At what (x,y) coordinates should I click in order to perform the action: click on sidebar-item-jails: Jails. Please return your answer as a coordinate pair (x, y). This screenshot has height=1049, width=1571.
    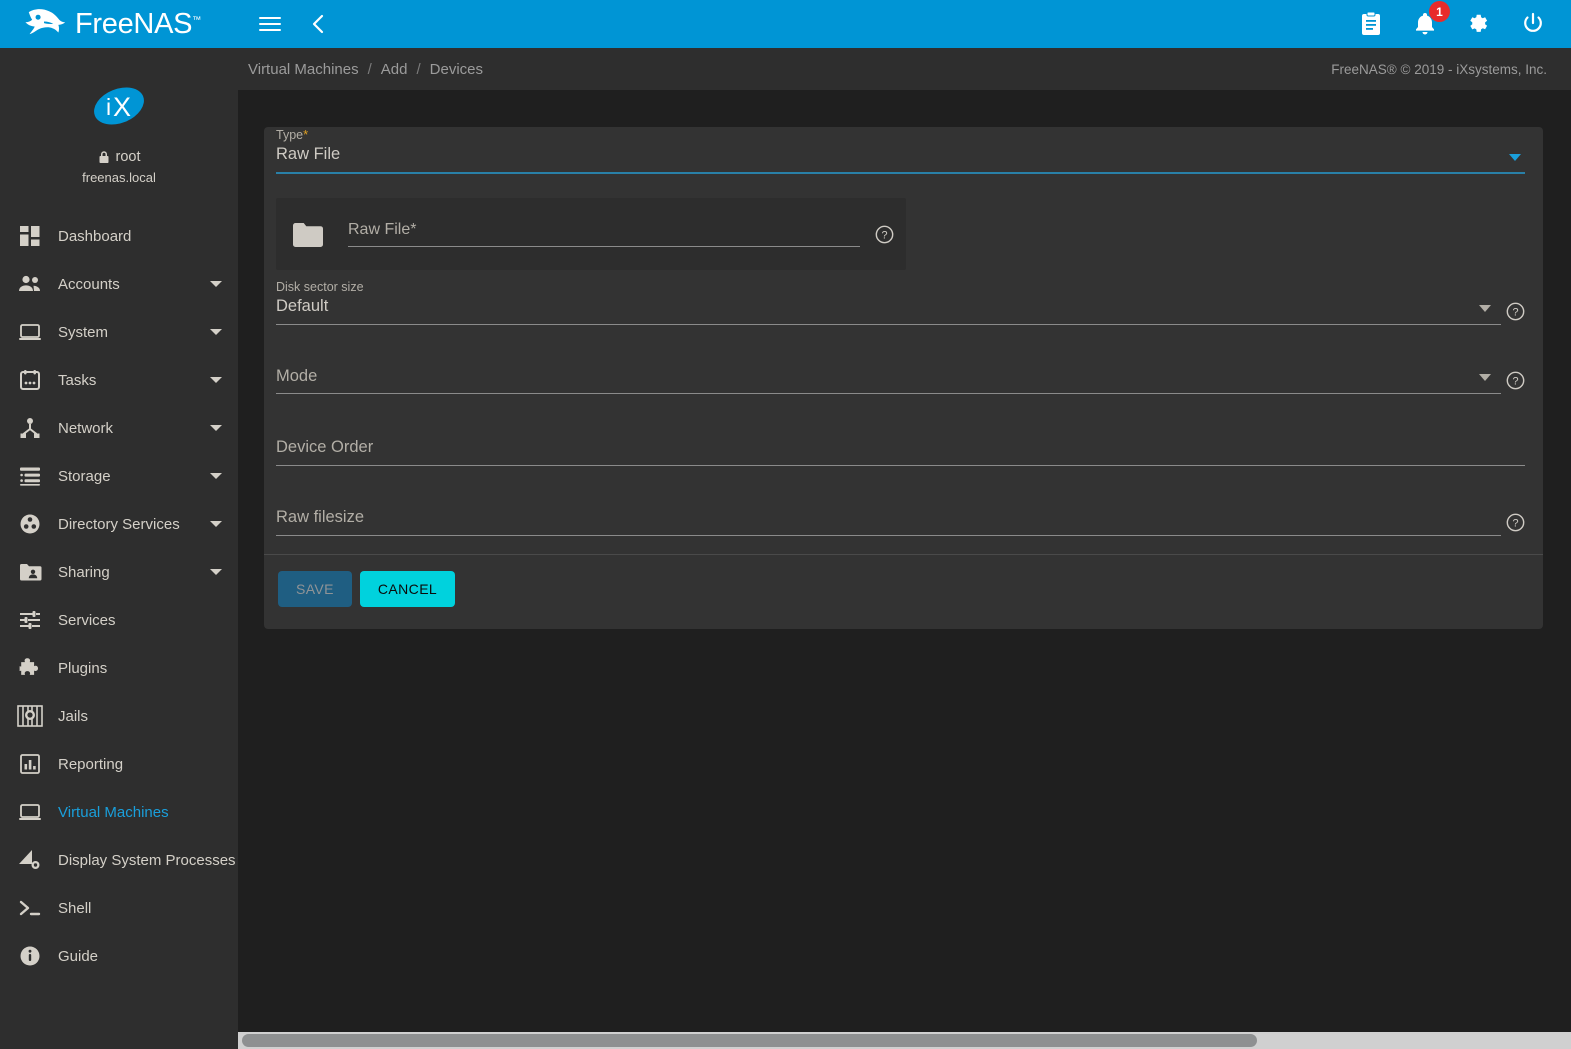
    Looking at the image, I should click on (119, 716).